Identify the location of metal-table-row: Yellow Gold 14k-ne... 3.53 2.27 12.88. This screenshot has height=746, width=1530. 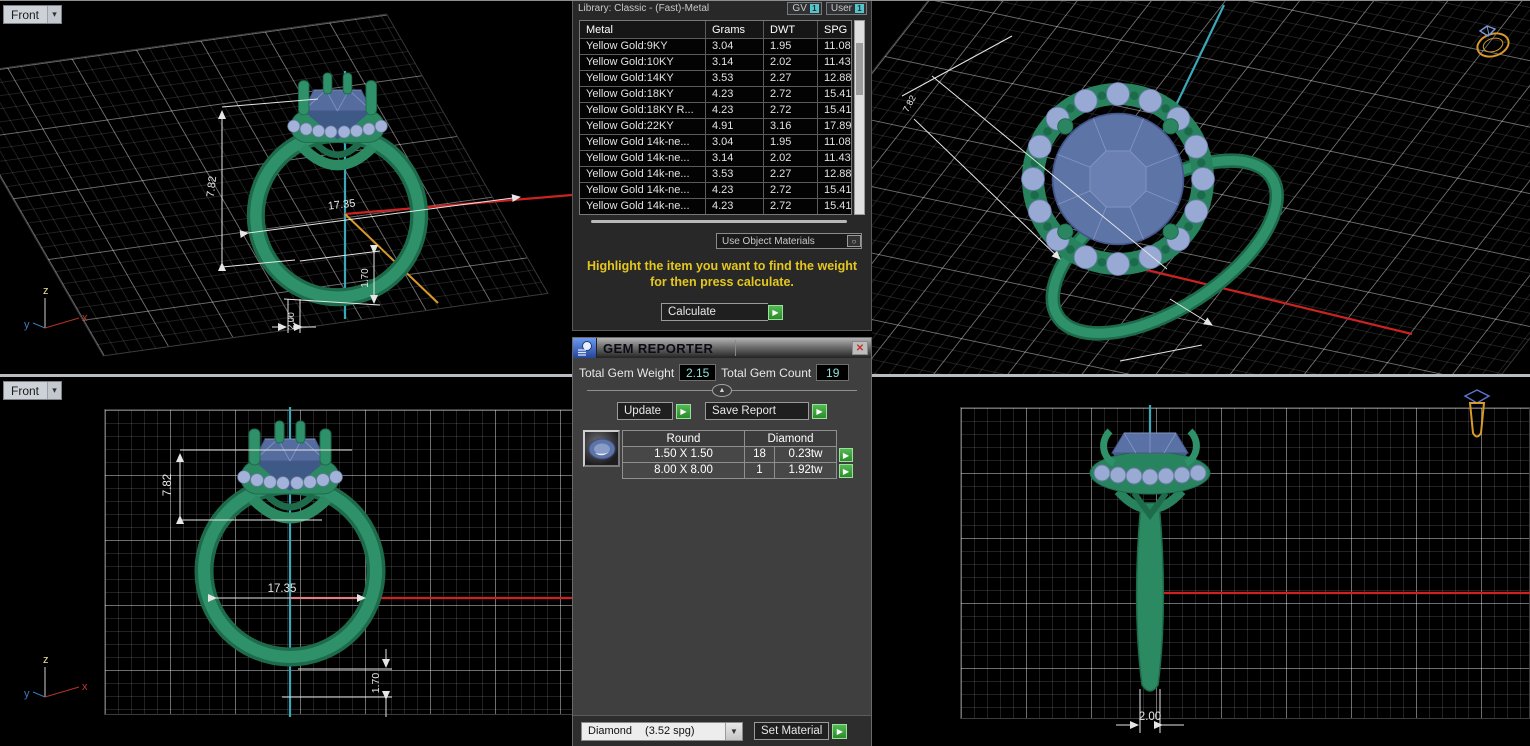
(715, 174).